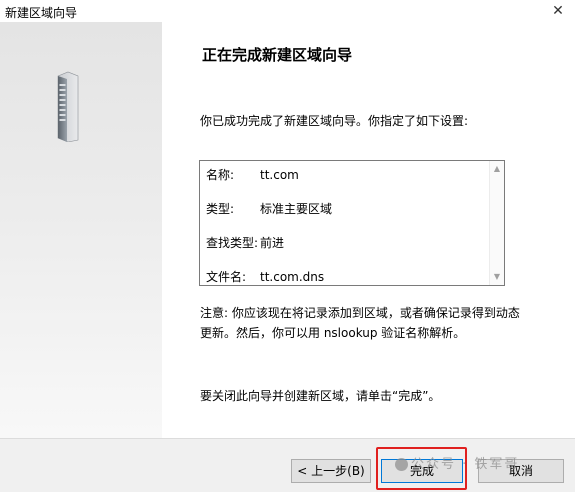 The height and width of the screenshot is (492, 575). Describe the element at coordinates (68, 106) in the screenshot. I see `server-tower-icon` at that location.